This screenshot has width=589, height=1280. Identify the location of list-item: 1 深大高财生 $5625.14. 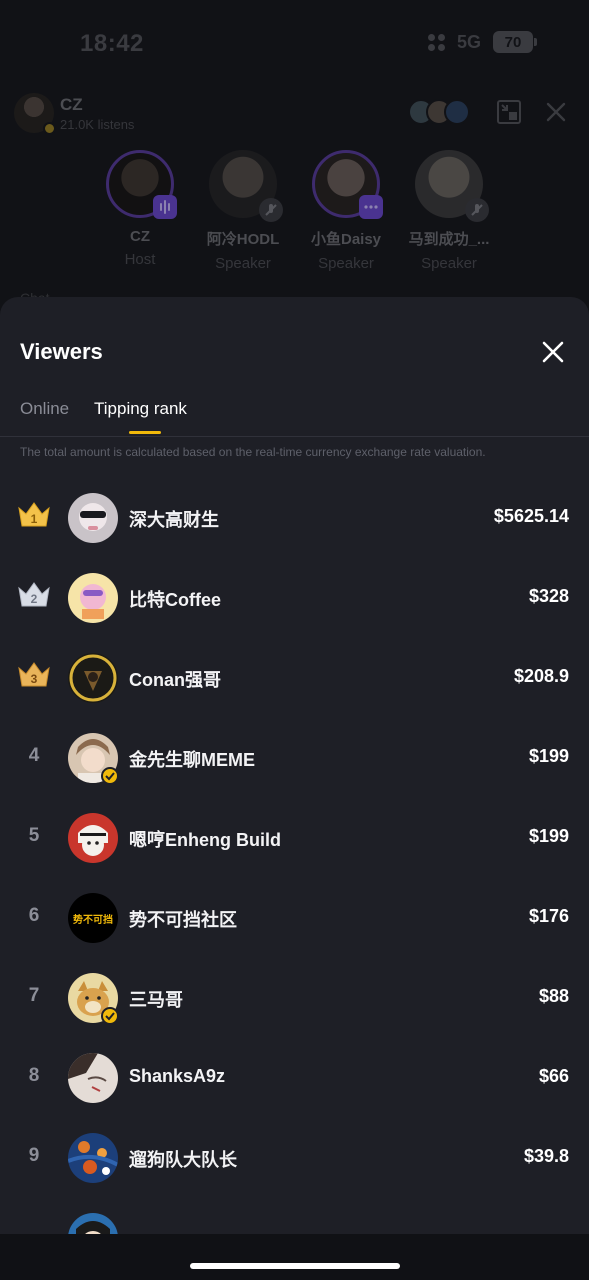
(294, 517).